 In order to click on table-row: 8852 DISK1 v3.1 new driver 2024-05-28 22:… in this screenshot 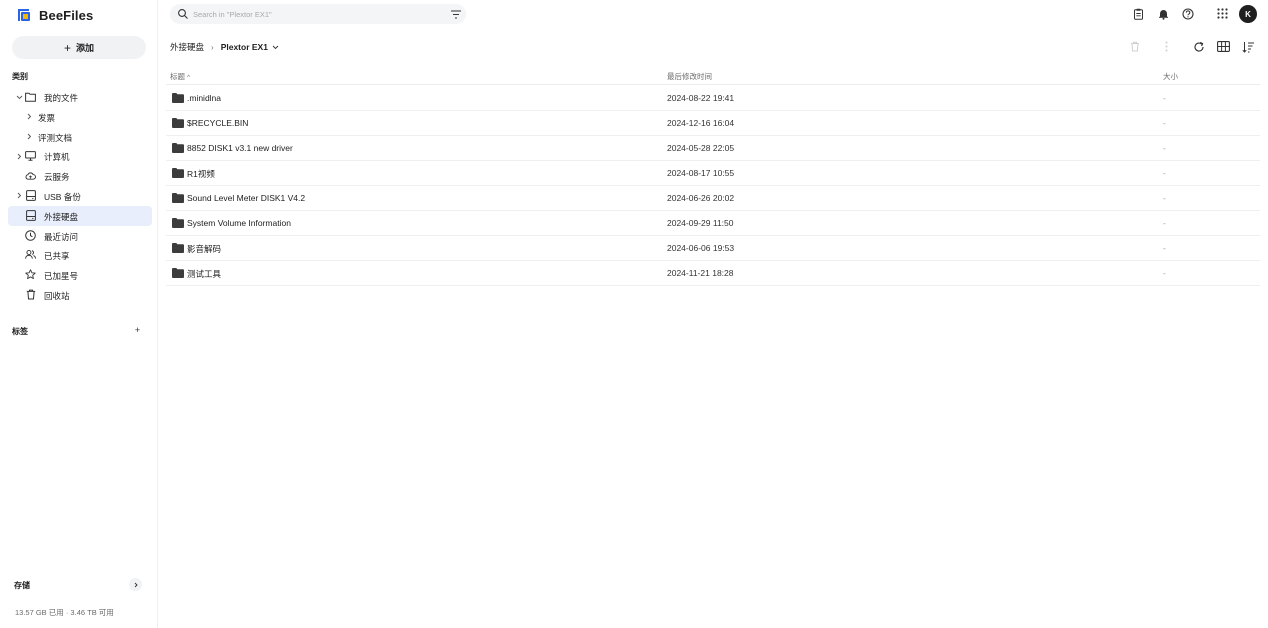, I will do `click(713, 148)`.